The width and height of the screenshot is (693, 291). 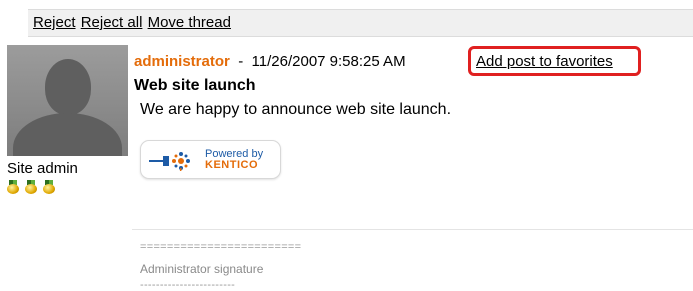 What do you see at coordinates (221, 247) in the screenshot?
I see `signature-top-line: ========================` at bounding box center [221, 247].